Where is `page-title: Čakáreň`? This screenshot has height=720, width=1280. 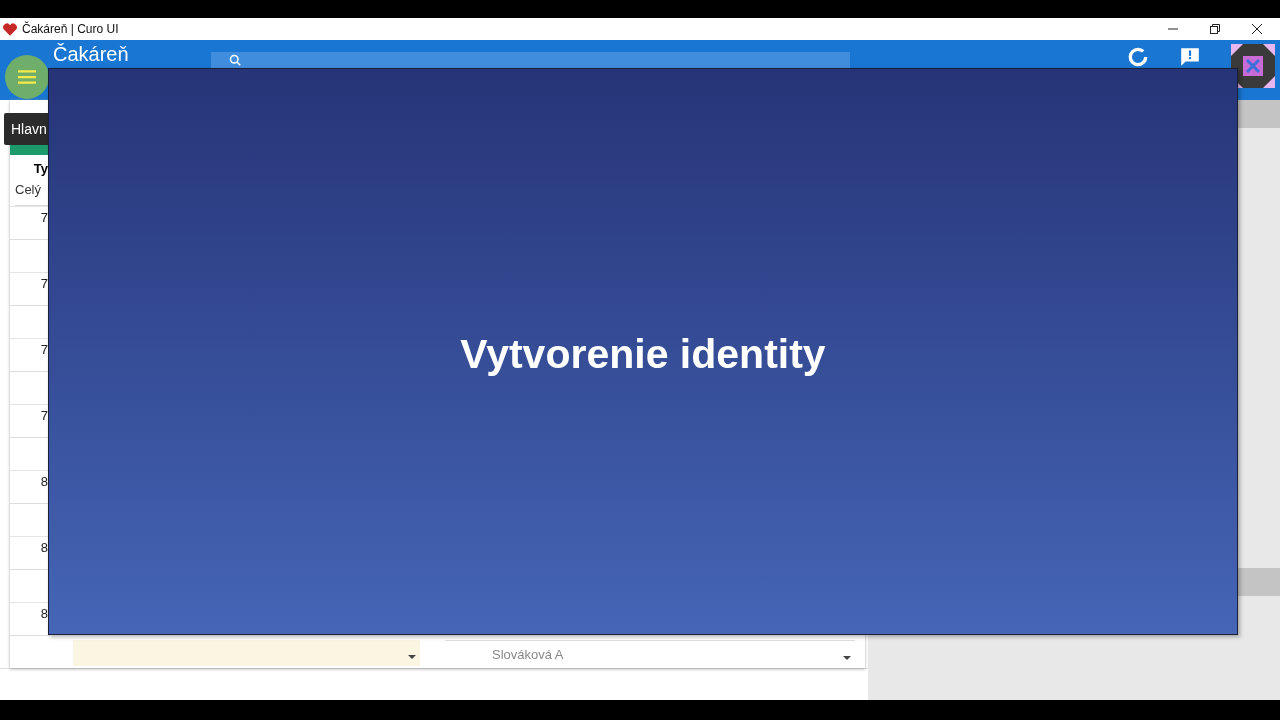 page-title: Čakáreň is located at coordinates (91, 54).